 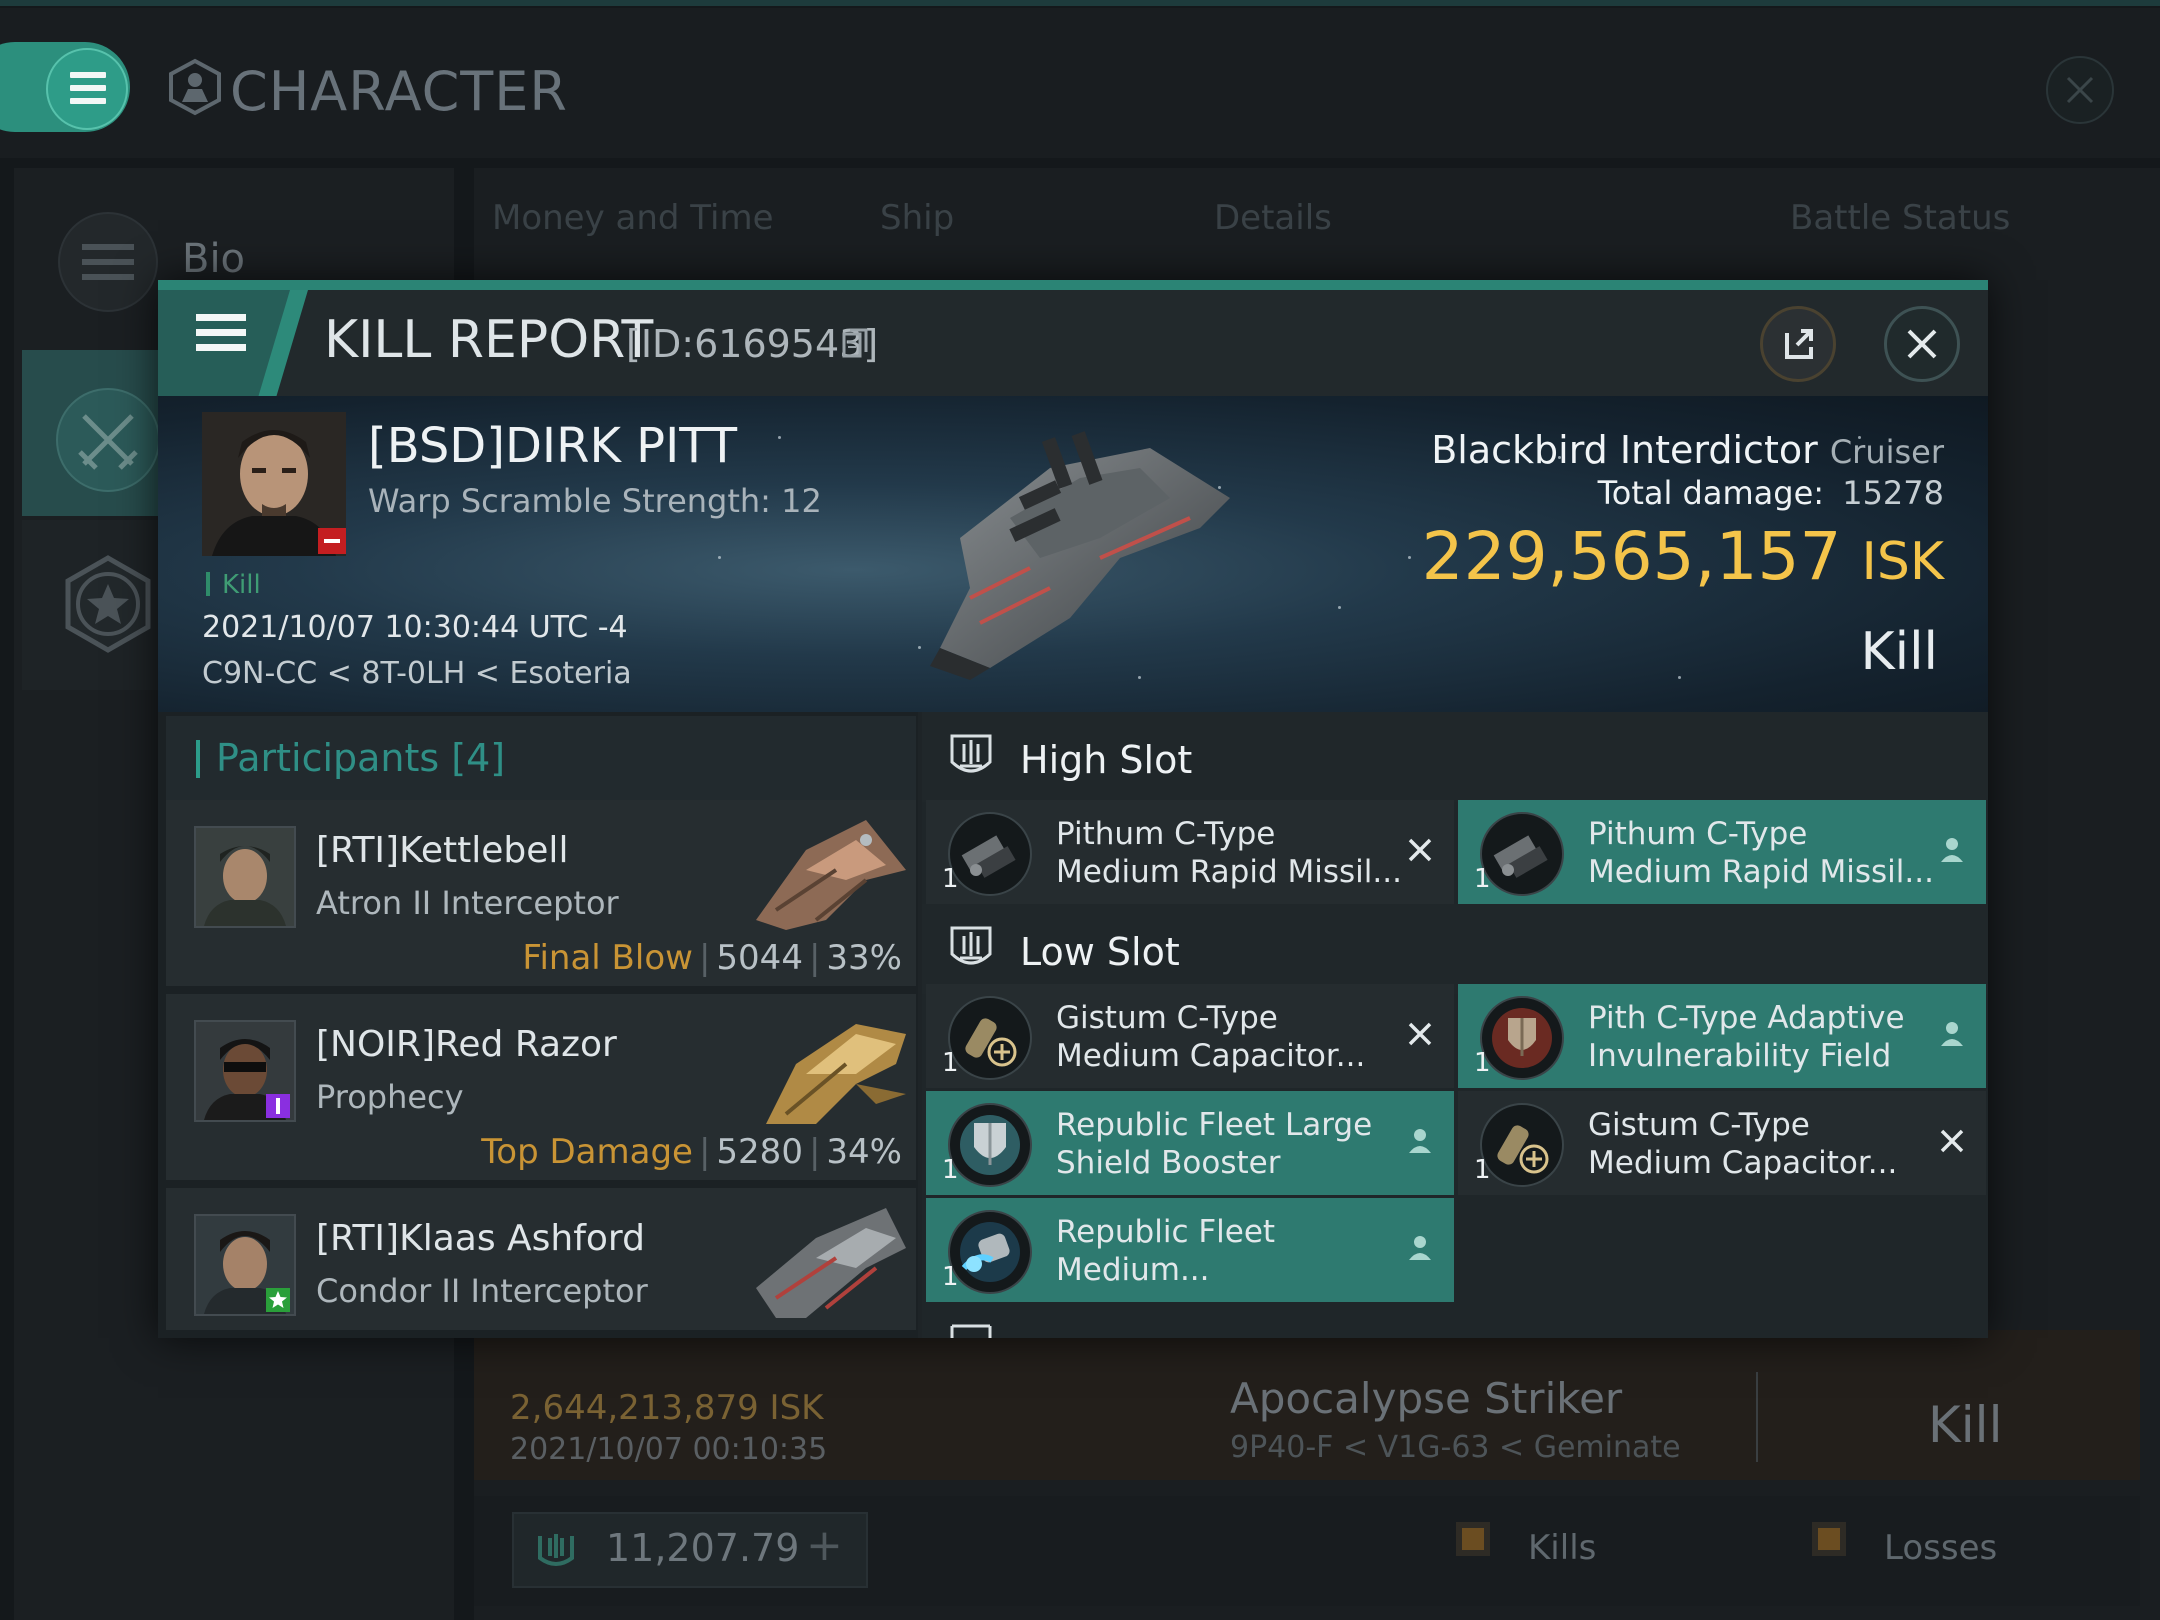 What do you see at coordinates (1455, 949) in the screenshot?
I see `low-slot-header: Low Slot` at bounding box center [1455, 949].